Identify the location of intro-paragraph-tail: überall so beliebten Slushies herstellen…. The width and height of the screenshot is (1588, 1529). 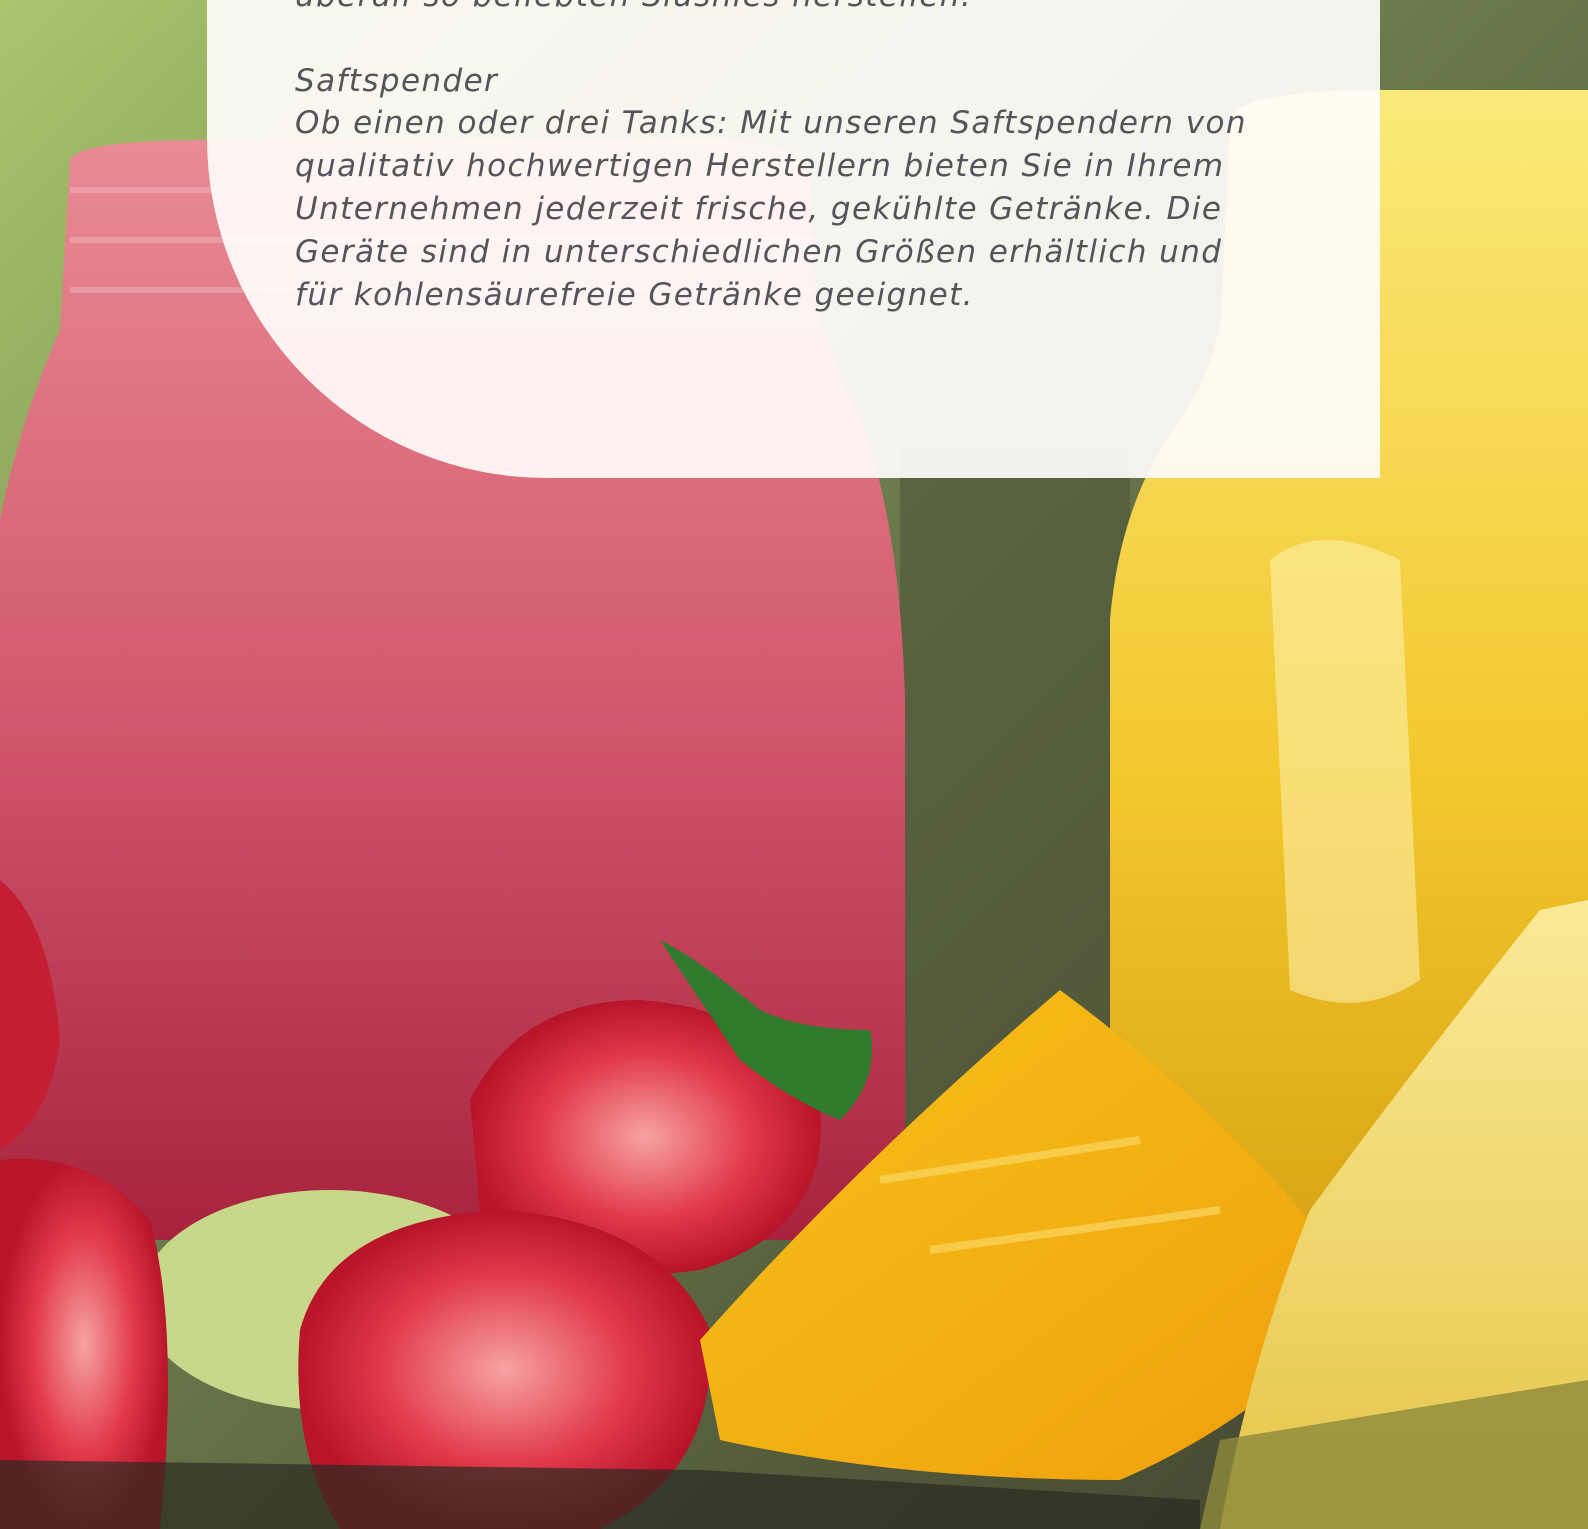
(633, 9).